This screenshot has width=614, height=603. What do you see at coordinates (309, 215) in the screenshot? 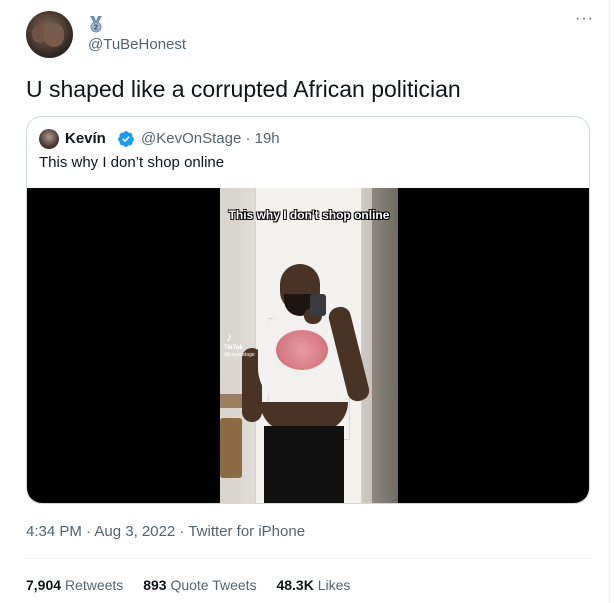
I see `video-caption: This why I don't shop online` at bounding box center [309, 215].